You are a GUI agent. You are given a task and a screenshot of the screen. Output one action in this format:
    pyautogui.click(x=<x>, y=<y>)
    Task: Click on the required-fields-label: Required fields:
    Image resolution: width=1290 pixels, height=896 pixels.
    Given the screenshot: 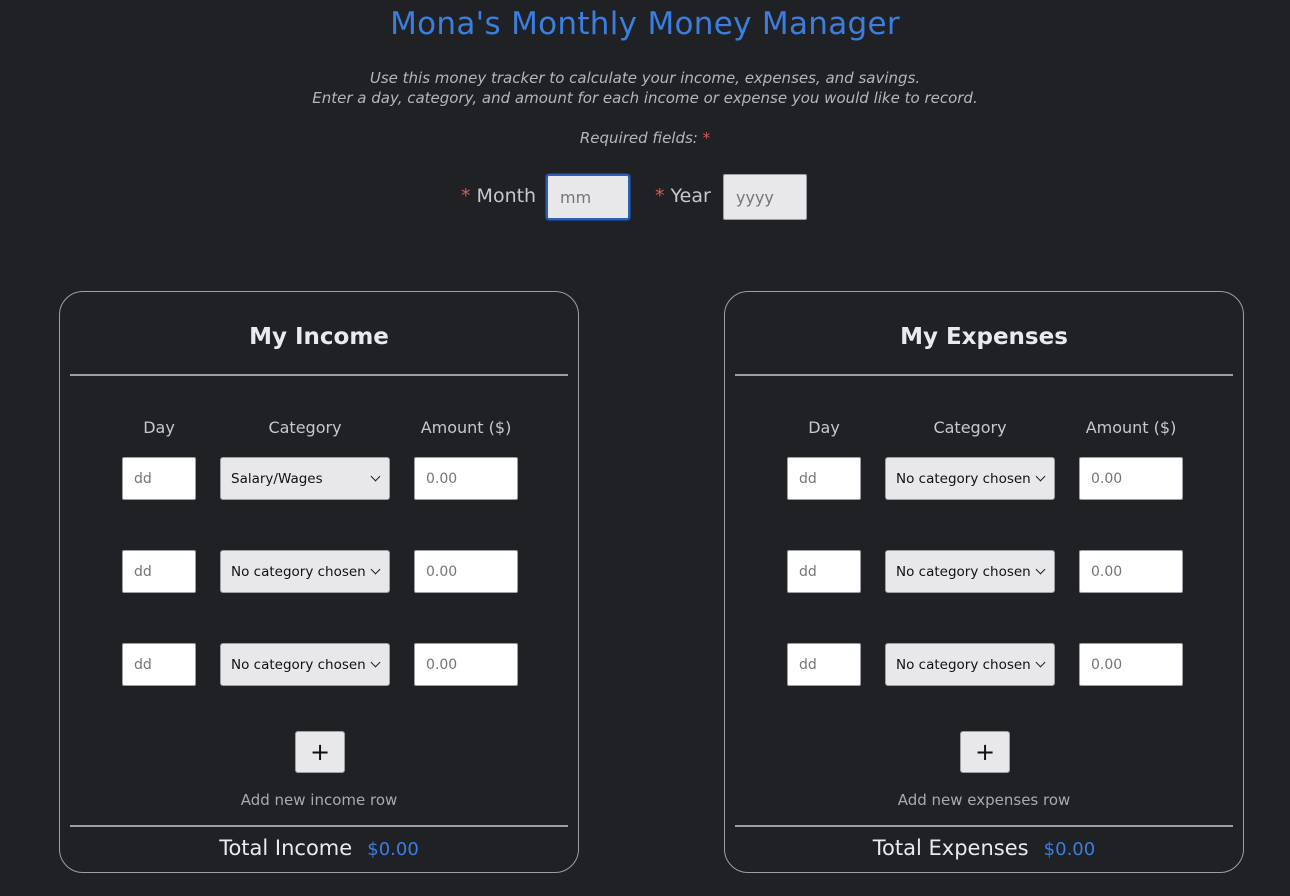 What is the action you would take?
    pyautogui.click(x=638, y=138)
    